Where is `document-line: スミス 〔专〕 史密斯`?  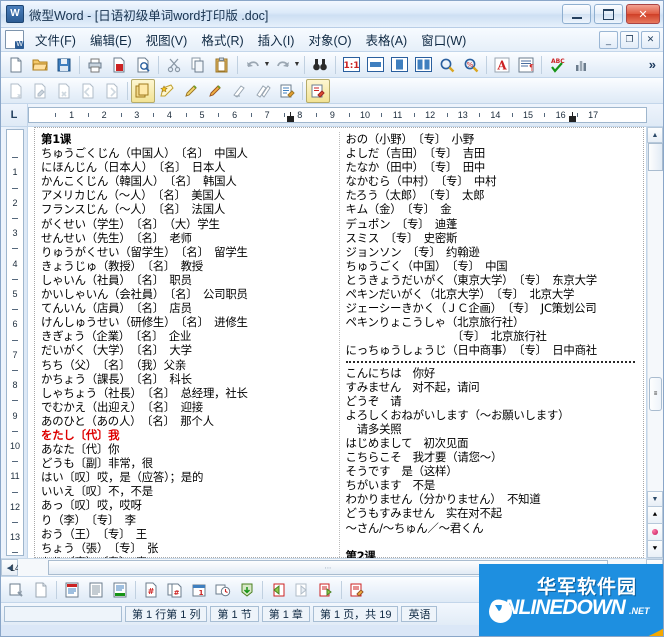 document-line: スミス 〔专〕 史密斯 is located at coordinates (492, 238).